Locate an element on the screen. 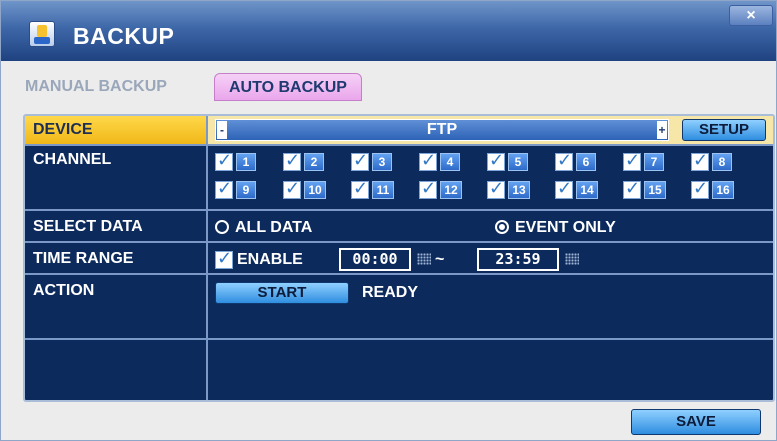 This screenshot has width=777, height=441. end-time-field: 23:59 is located at coordinates (518, 259).